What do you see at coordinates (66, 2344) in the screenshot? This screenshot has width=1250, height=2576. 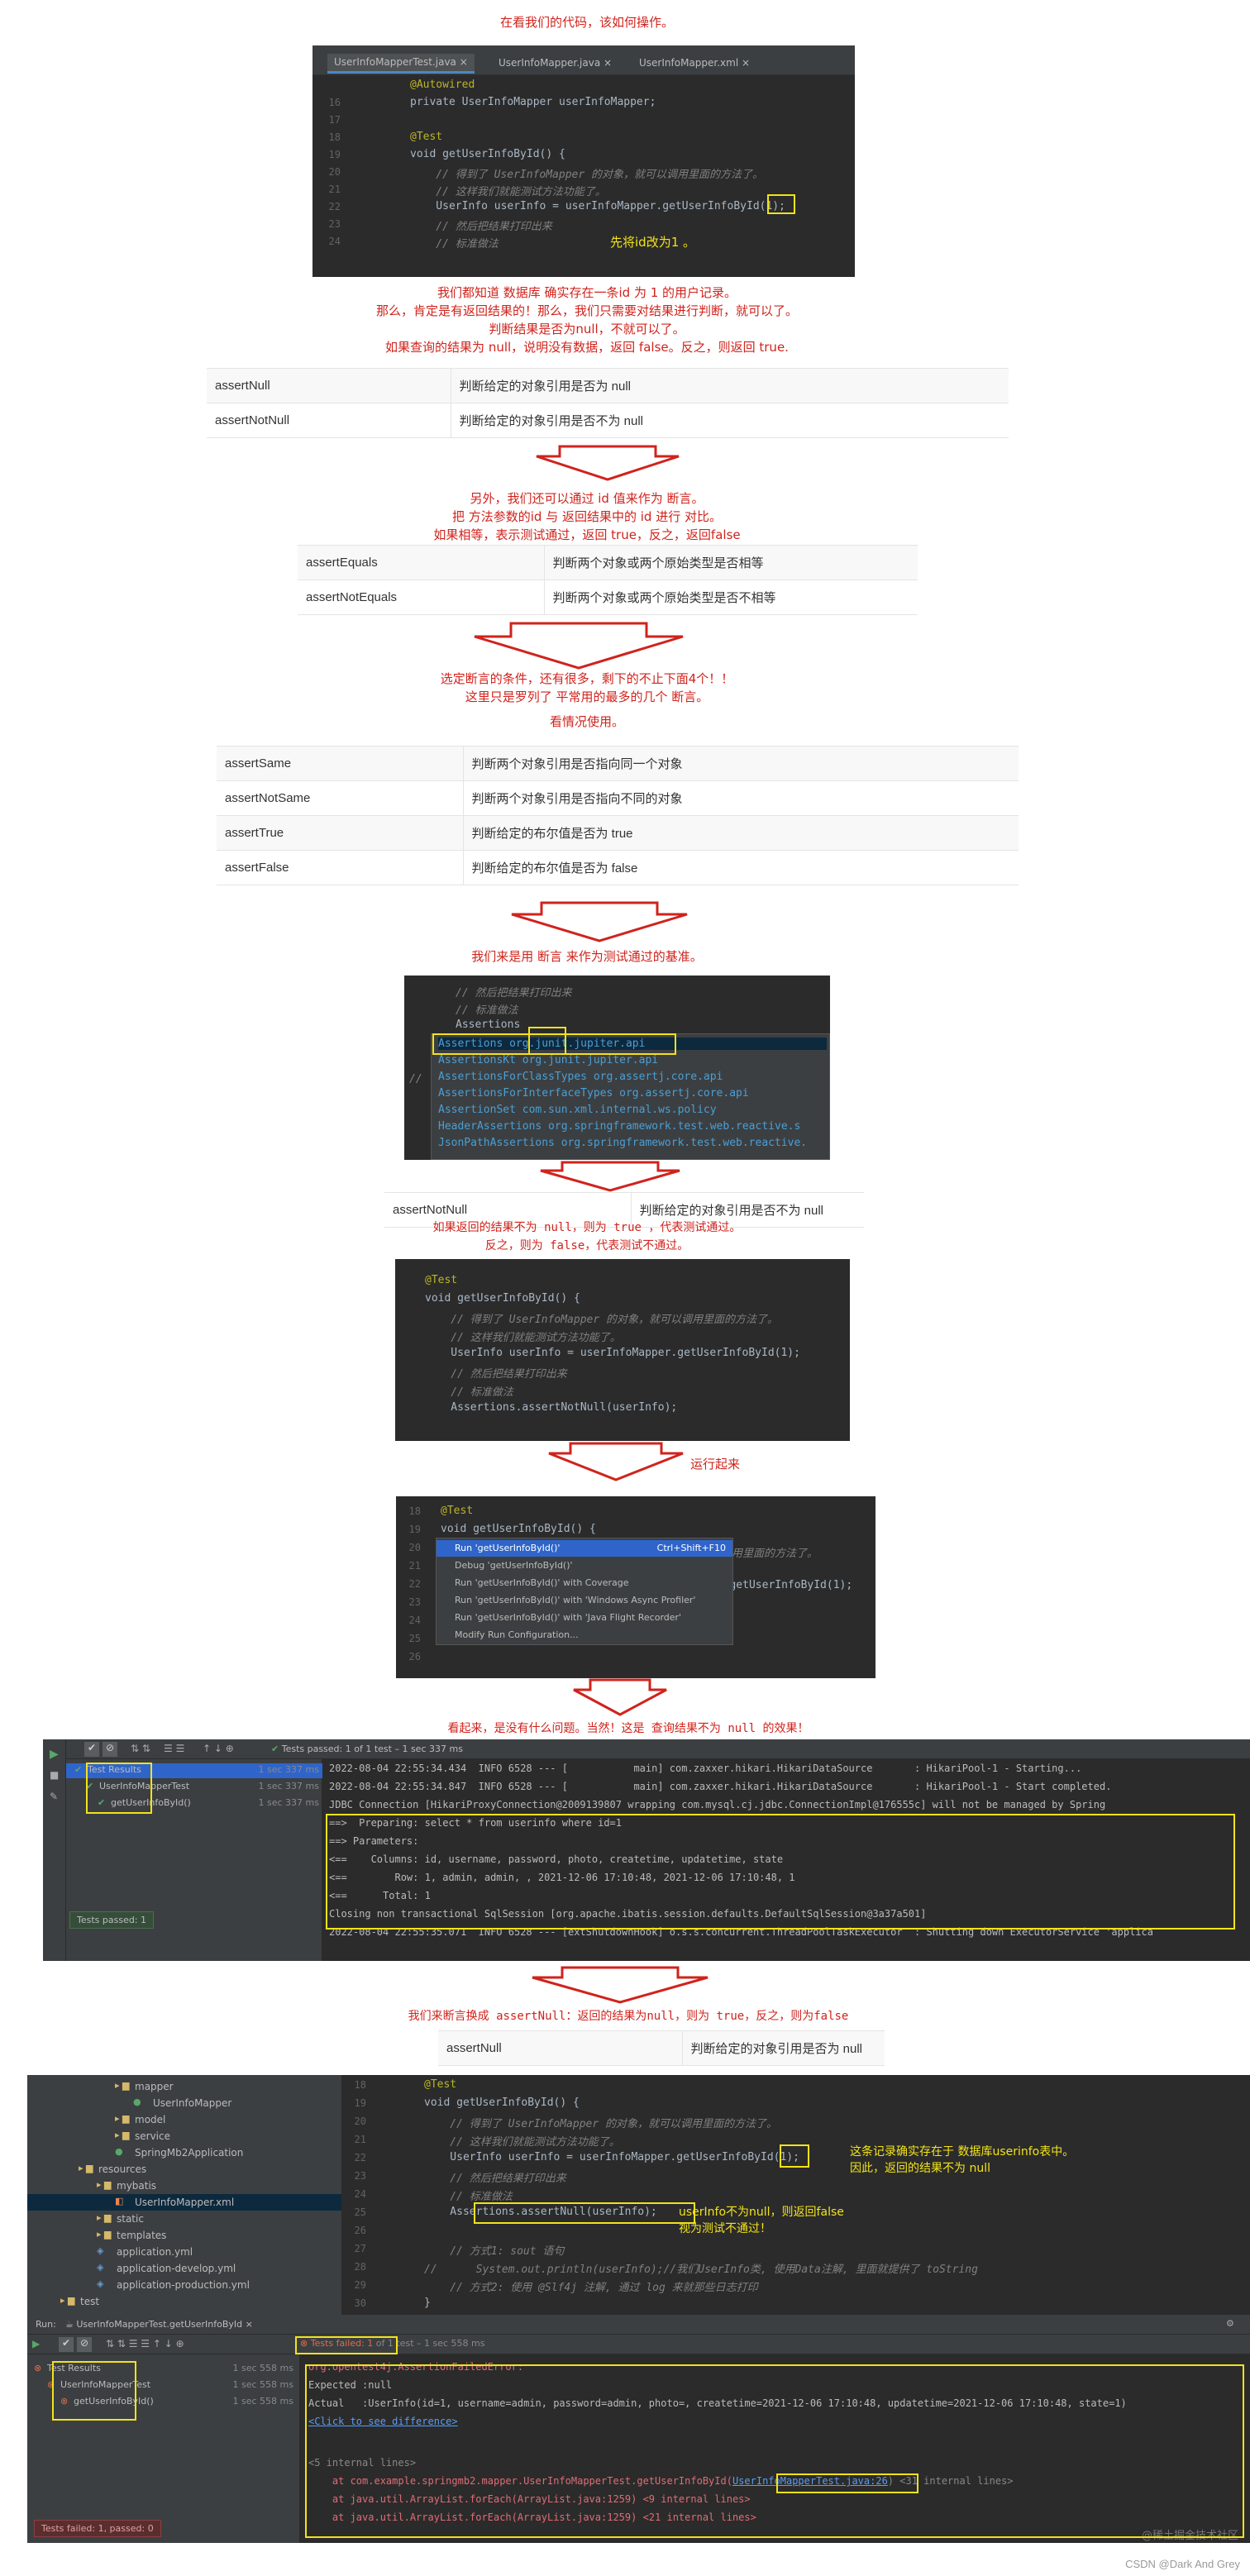 I see `check-toggle-icon-2: ✔` at bounding box center [66, 2344].